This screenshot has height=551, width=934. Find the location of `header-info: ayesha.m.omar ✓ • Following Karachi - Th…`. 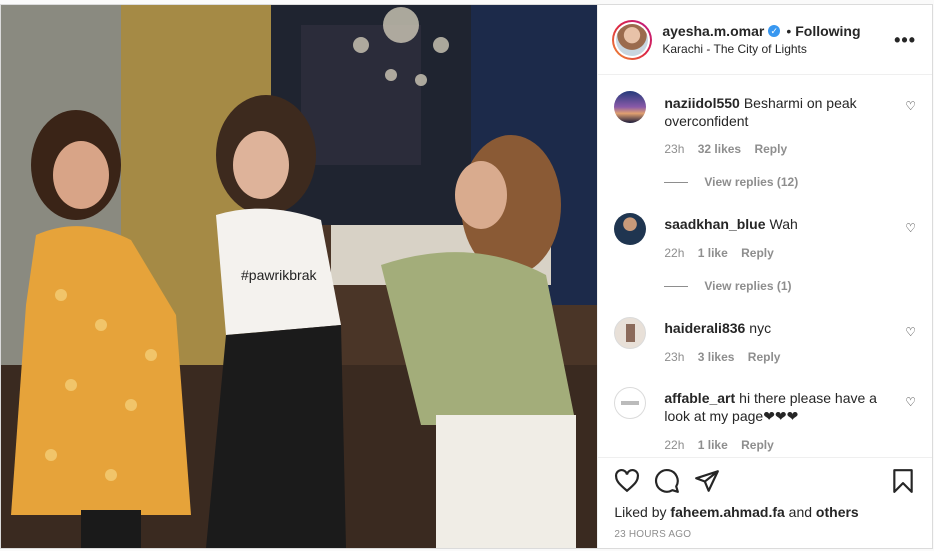

header-info: ayesha.m.omar ✓ • Following Karachi - Th… is located at coordinates (761, 39).